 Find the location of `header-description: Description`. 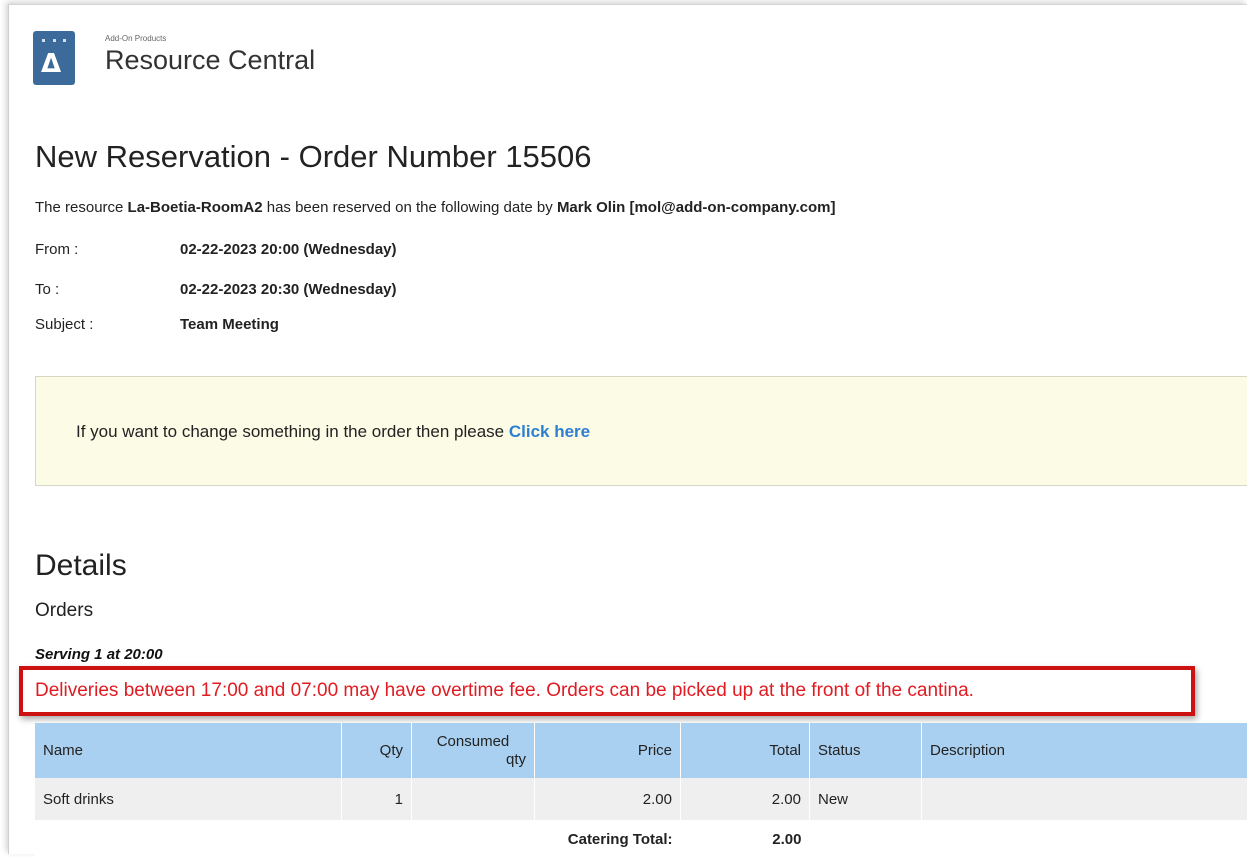

header-description: Description is located at coordinates (1084, 750).